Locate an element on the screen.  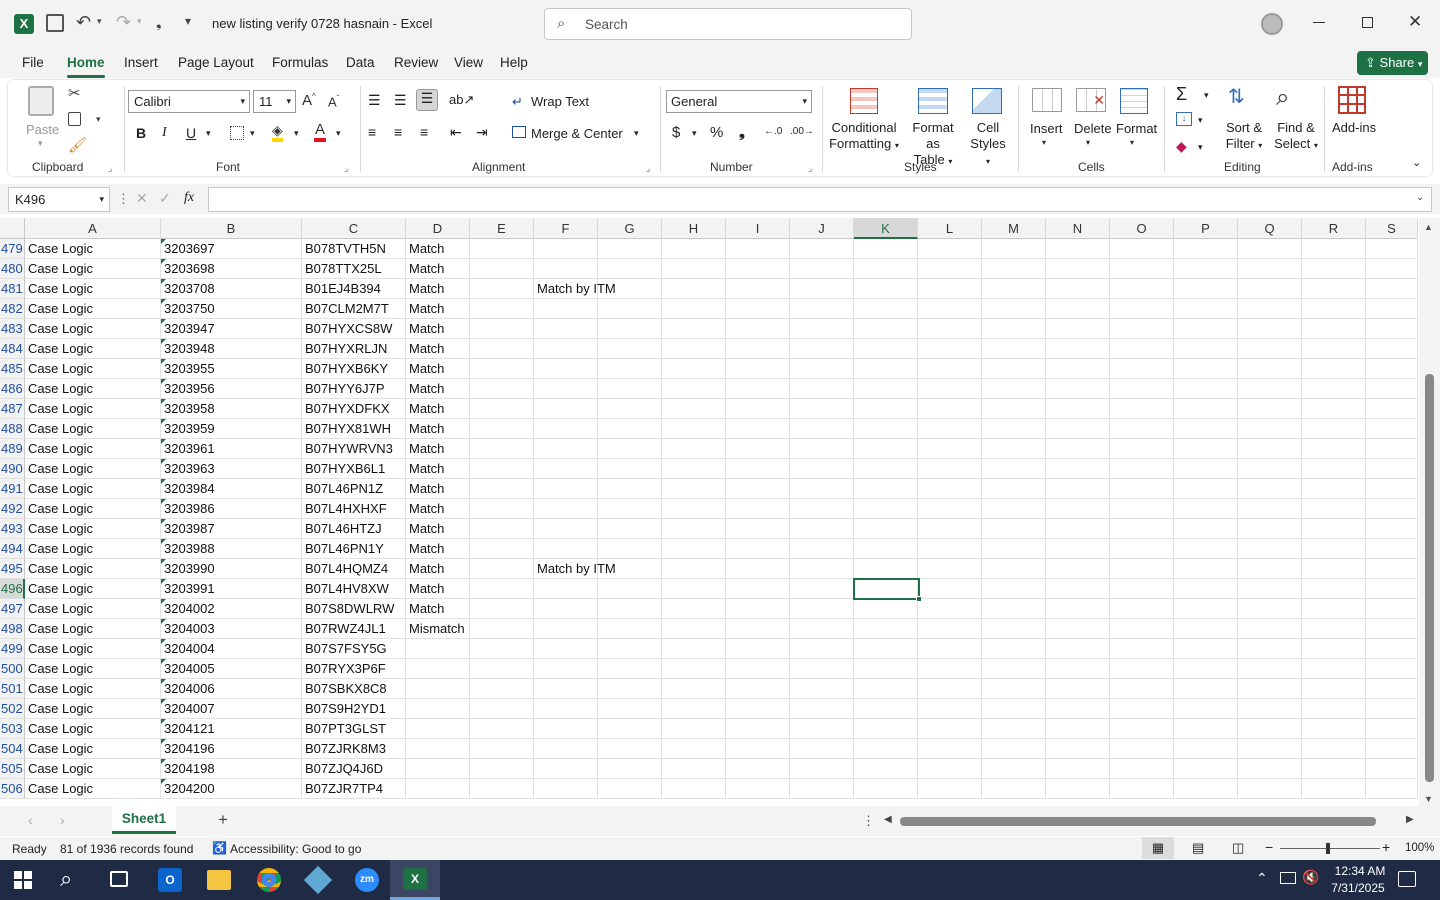
merge-center-button: Merge & Center is located at coordinates (577, 134).